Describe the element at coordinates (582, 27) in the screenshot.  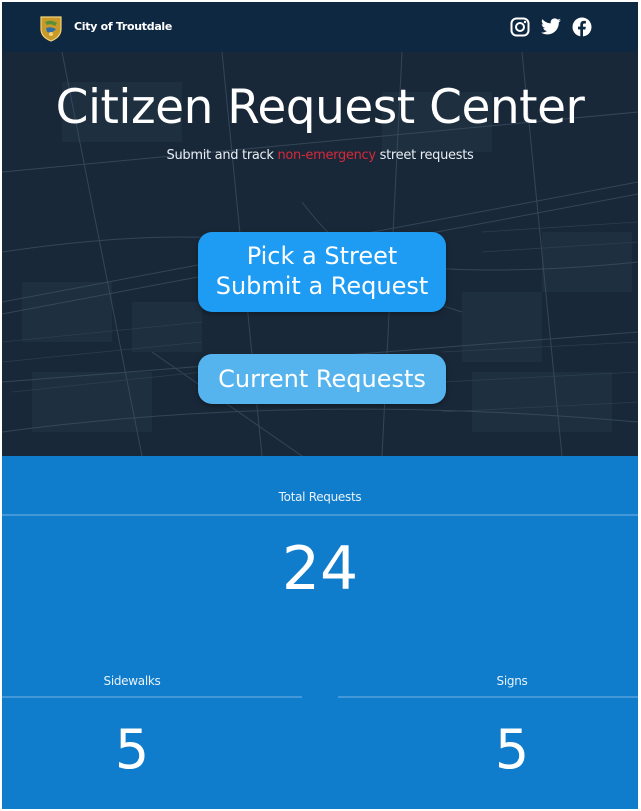
I see `facebook-icon` at that location.